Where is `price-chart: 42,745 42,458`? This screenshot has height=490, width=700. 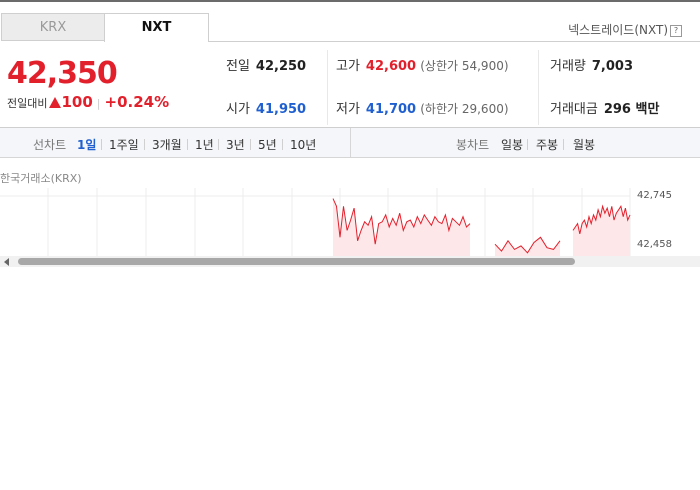
price-chart: 42,745 42,458 is located at coordinates (350, 223).